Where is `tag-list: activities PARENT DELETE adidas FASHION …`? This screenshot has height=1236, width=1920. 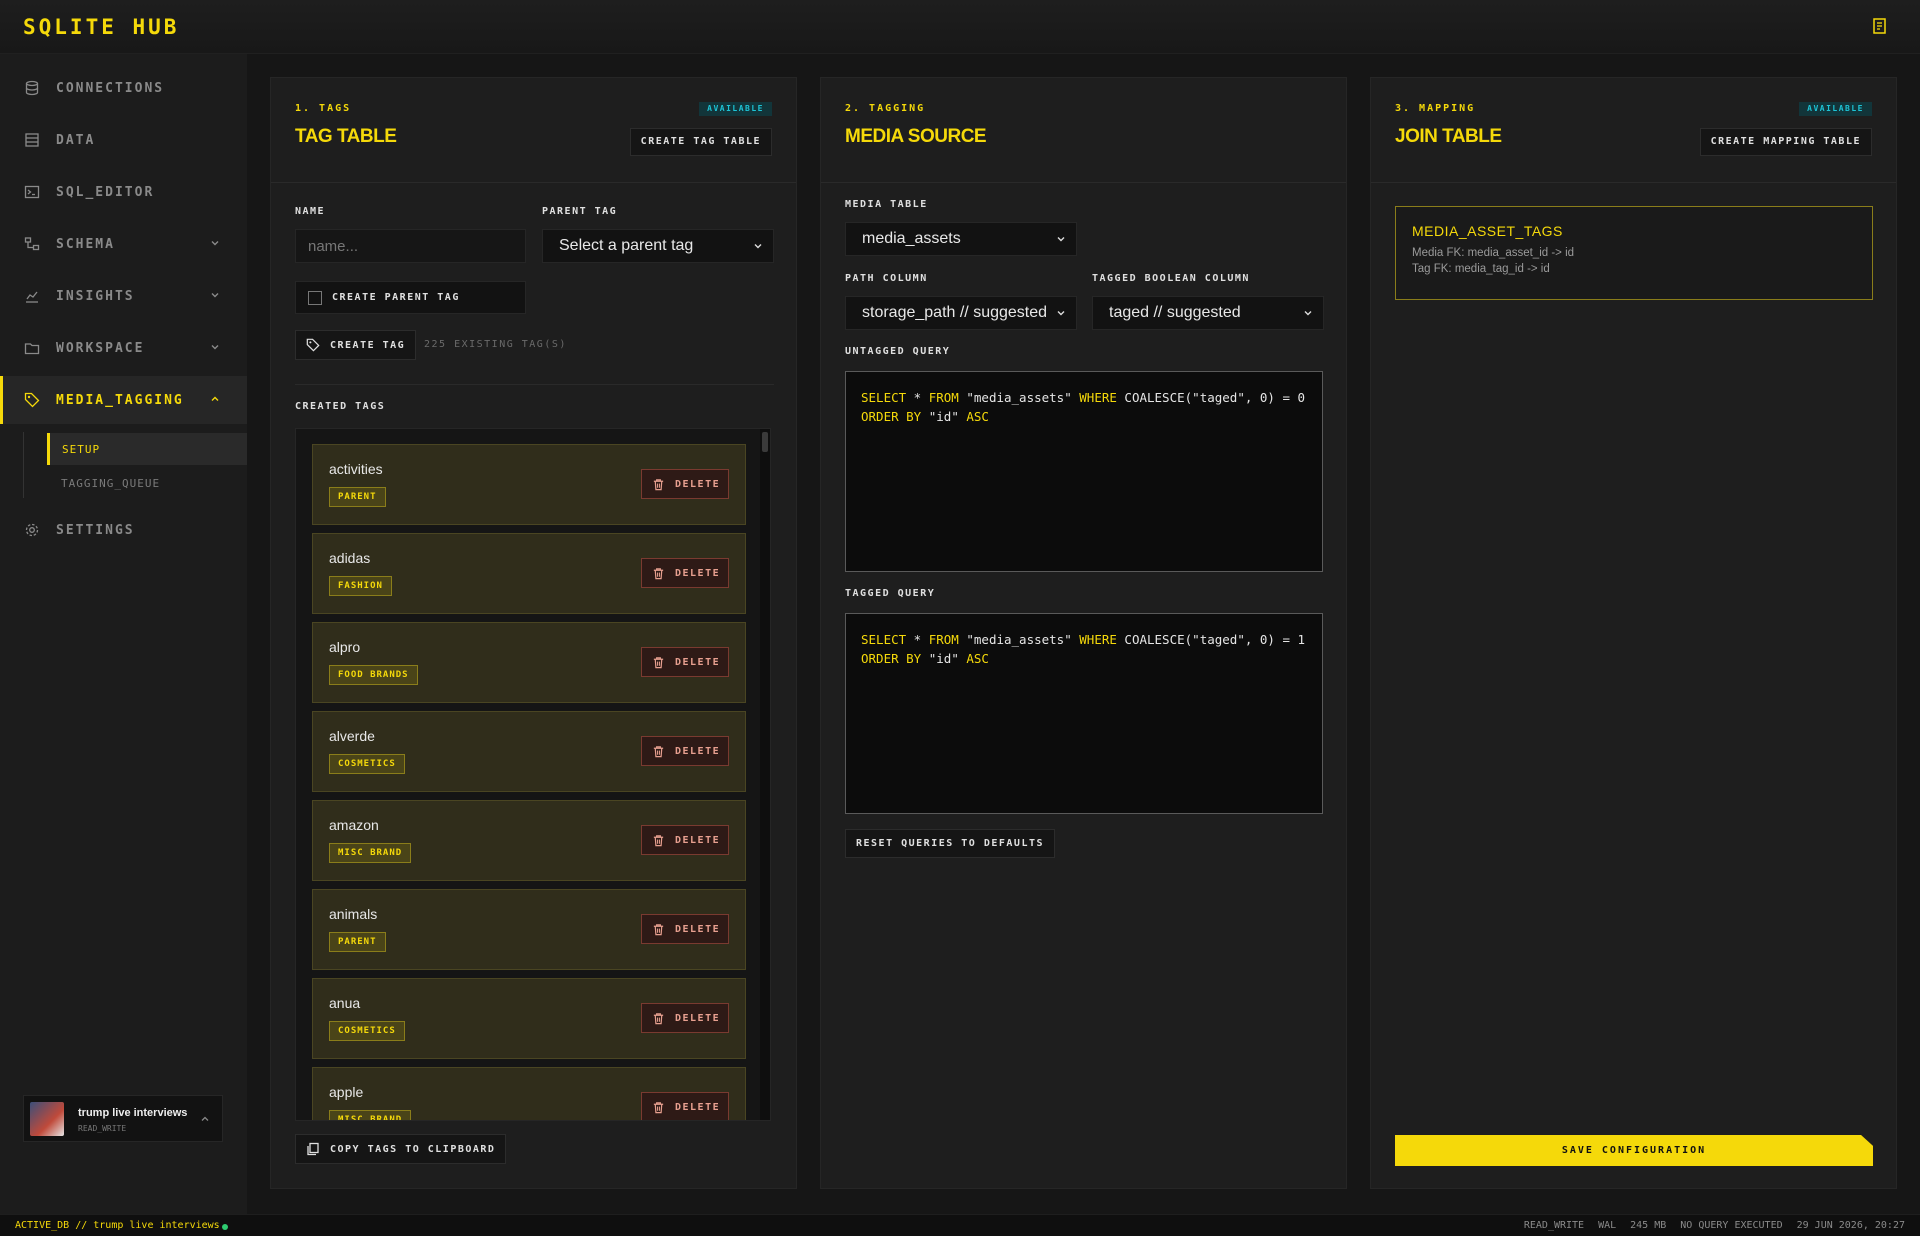 tag-list: activities PARENT DELETE adidas FASHION … is located at coordinates (533, 774).